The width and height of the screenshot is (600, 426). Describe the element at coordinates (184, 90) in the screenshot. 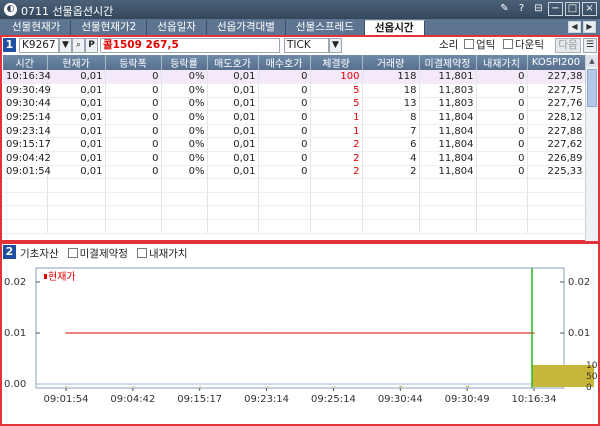

I see `table-cell: 0%` at that location.